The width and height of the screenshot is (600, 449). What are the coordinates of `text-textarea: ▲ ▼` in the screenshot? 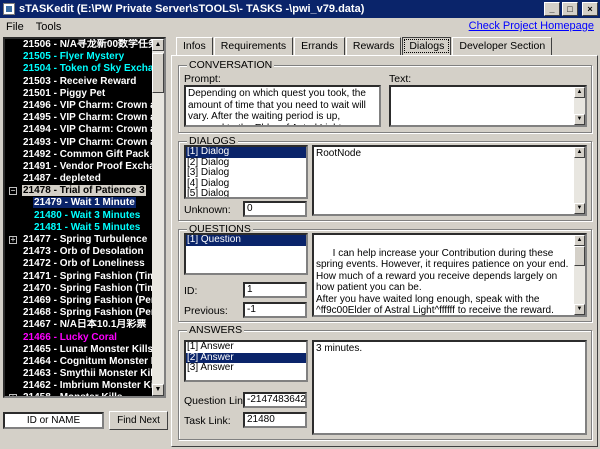 It's located at (488, 106).